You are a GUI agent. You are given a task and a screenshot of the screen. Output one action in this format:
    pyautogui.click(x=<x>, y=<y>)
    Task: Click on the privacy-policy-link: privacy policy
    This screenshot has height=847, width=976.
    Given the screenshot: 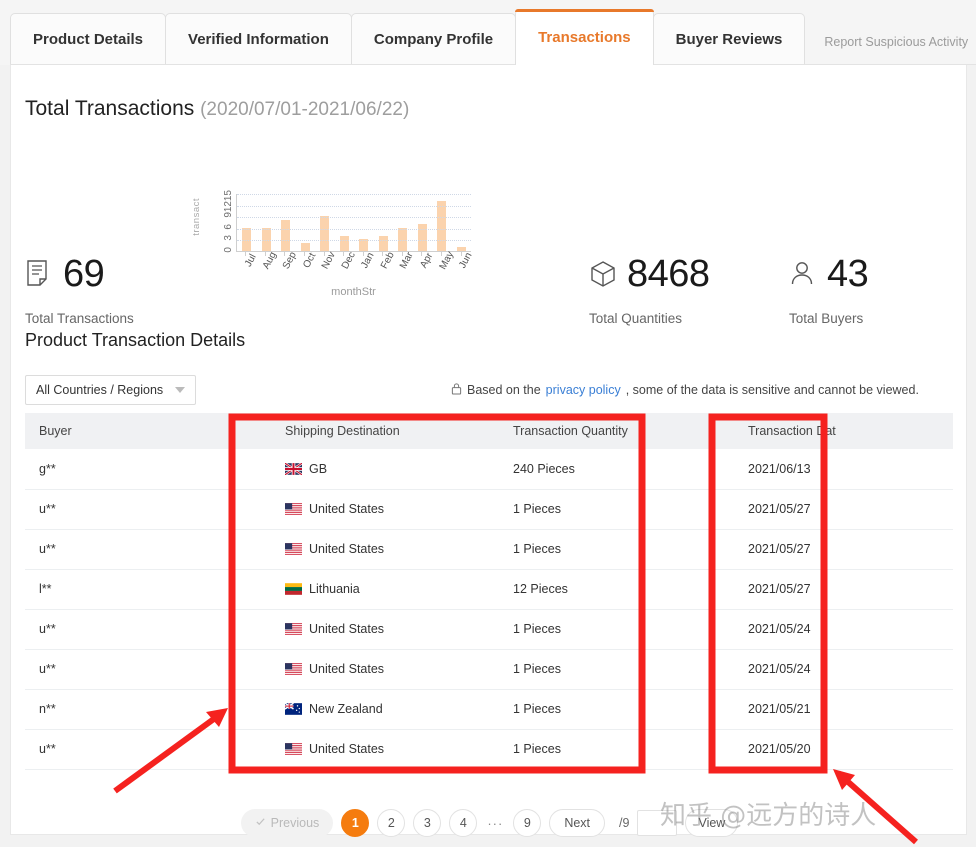 What is the action you would take?
    pyautogui.click(x=583, y=390)
    